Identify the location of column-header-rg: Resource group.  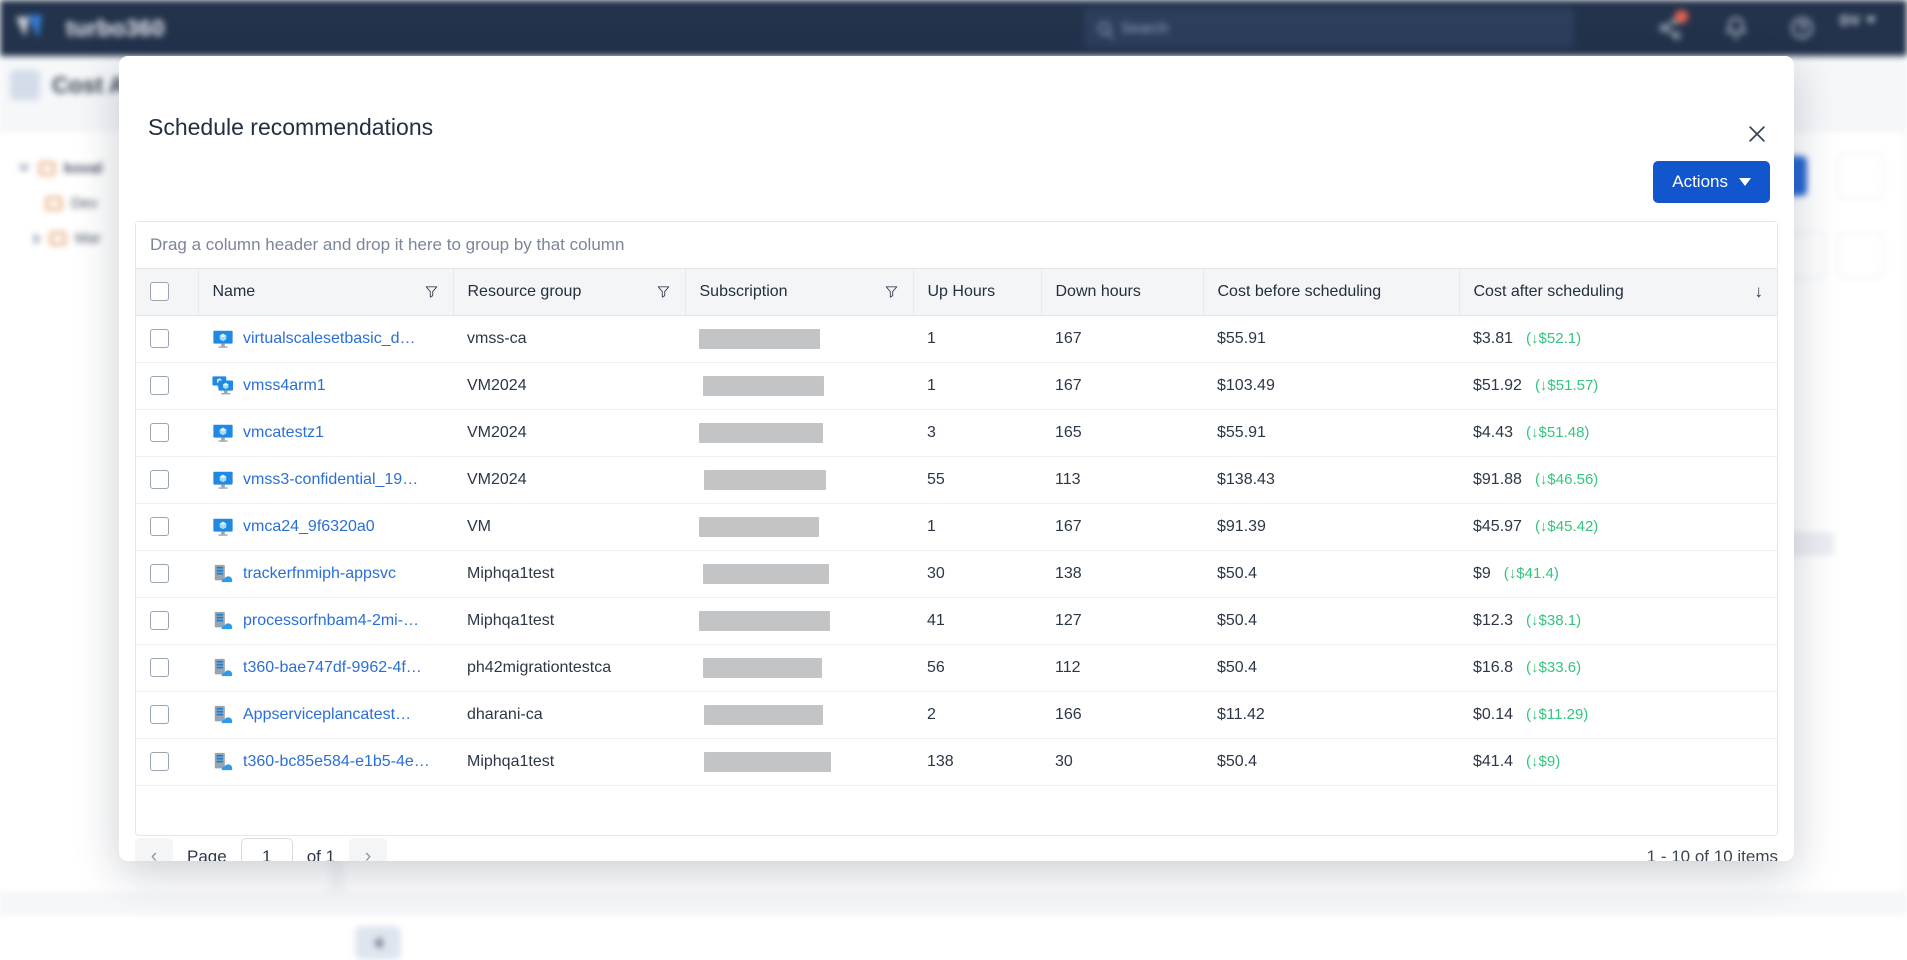
(569, 292).